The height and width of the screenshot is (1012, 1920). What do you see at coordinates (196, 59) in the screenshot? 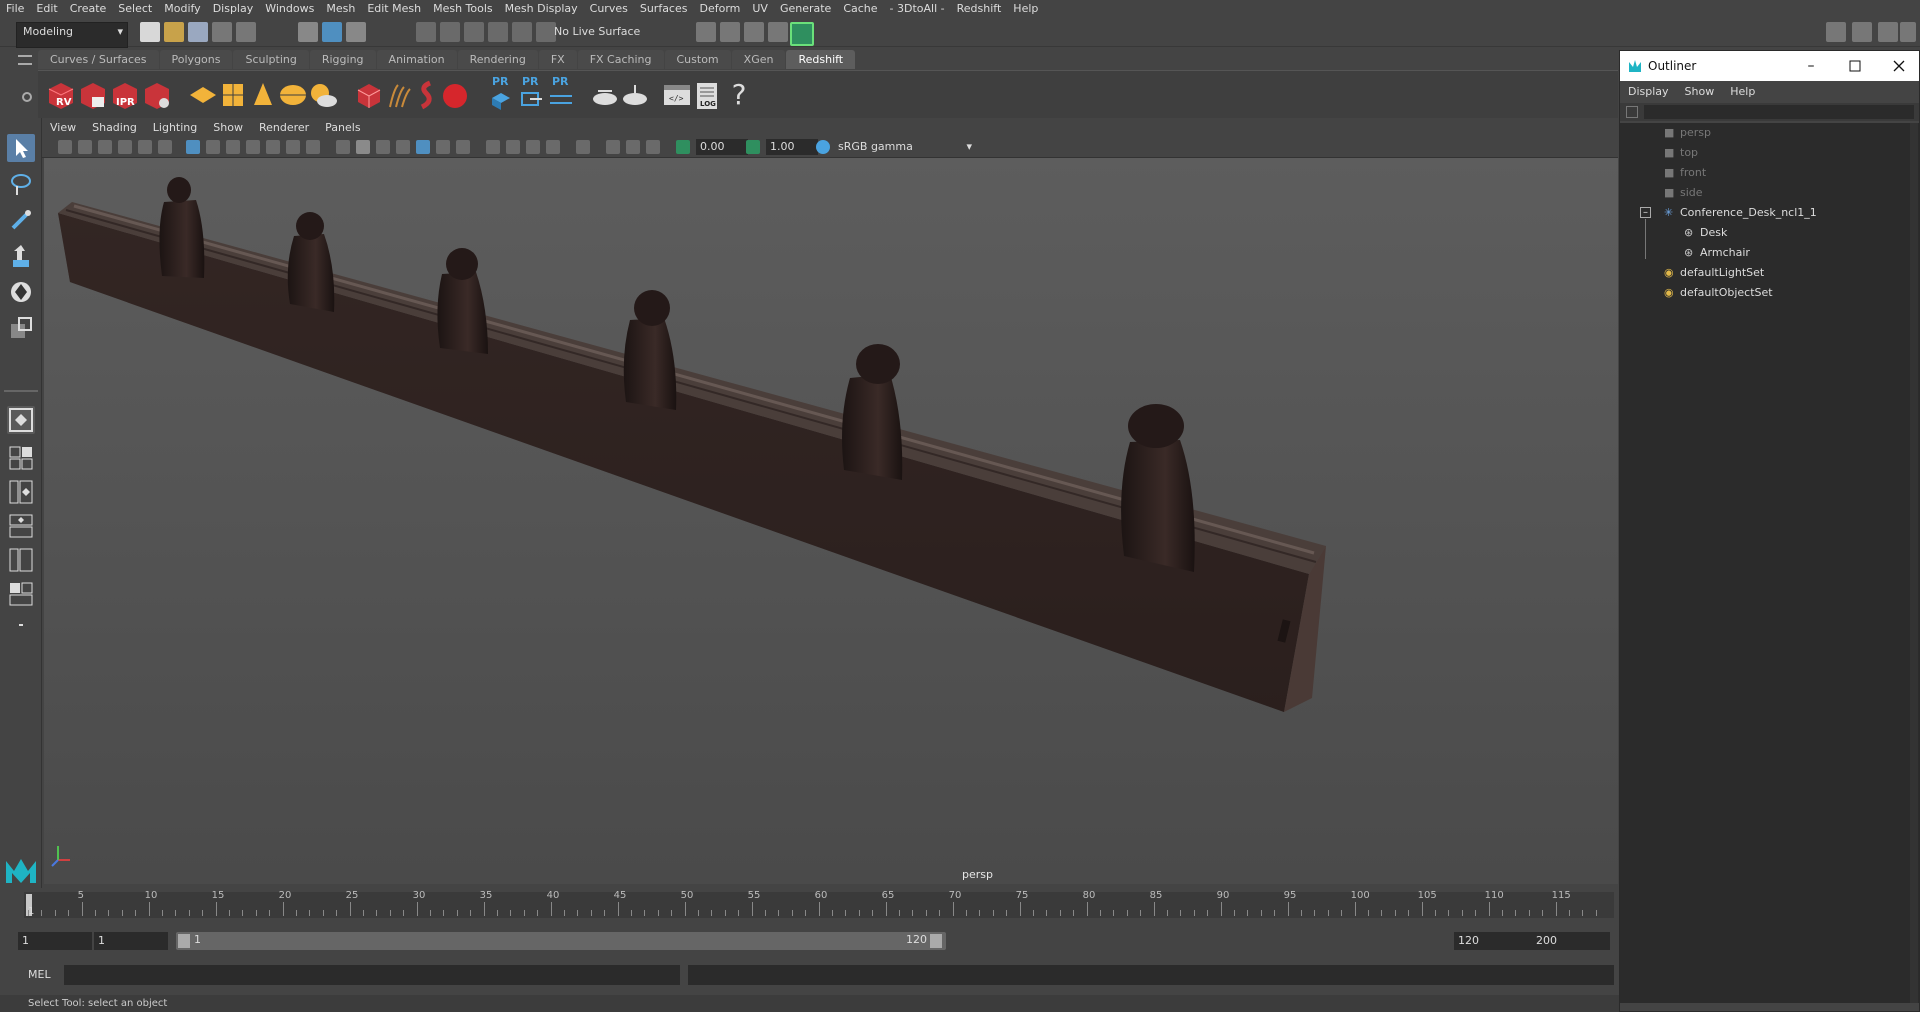
I see `shelf-tab-polygons: Polygons` at bounding box center [196, 59].